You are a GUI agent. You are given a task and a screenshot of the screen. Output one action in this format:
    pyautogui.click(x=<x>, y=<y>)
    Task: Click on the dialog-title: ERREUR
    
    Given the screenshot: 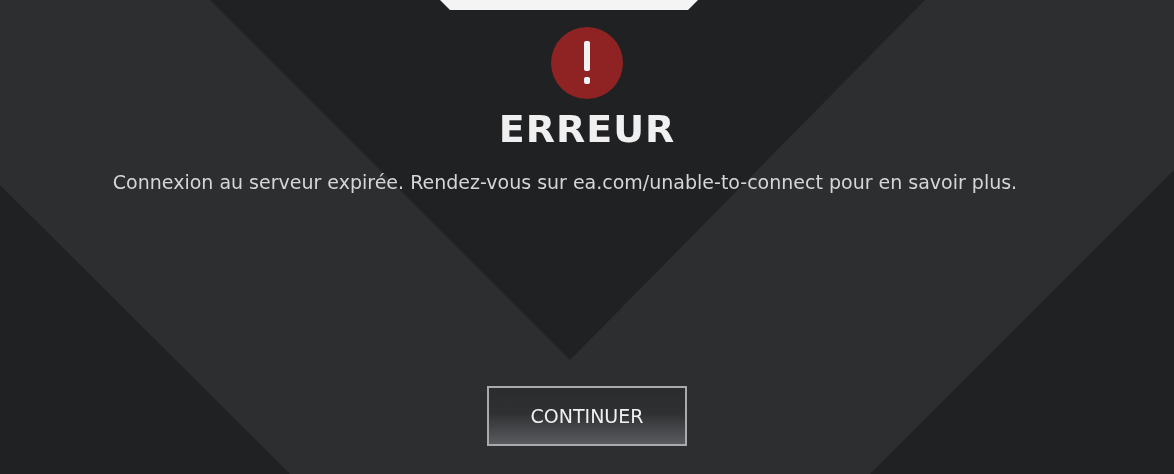 What is the action you would take?
    pyautogui.click(x=587, y=129)
    